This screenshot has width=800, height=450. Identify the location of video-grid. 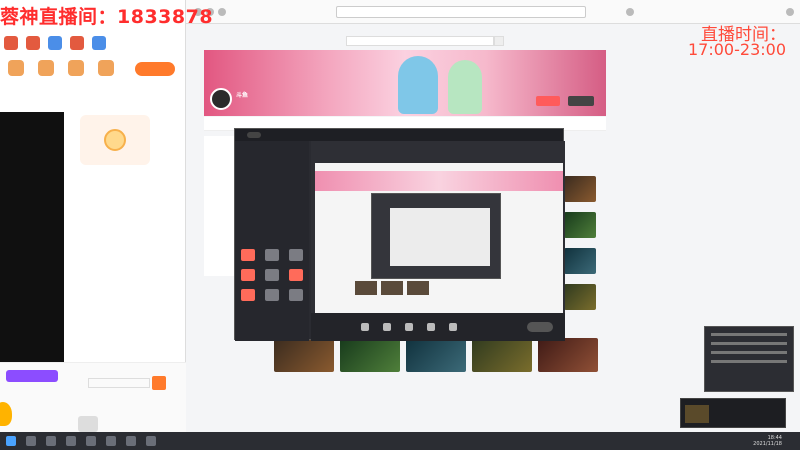
(439, 365).